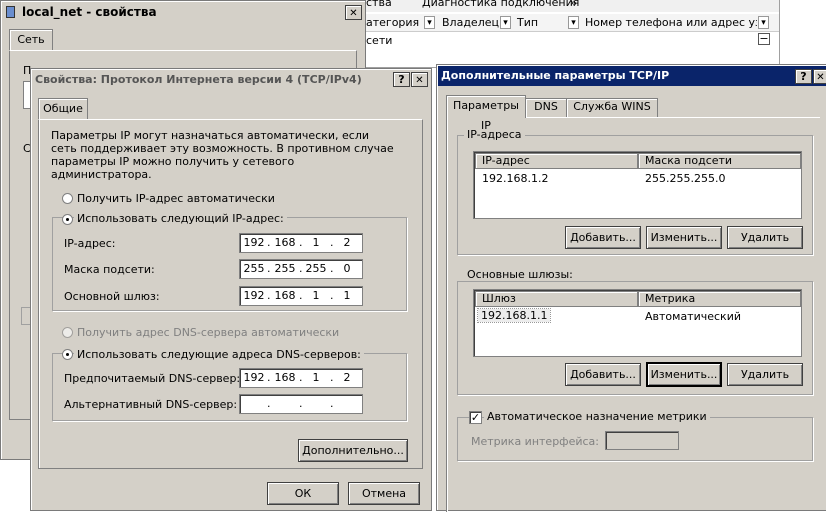 This screenshot has height=512, width=826. What do you see at coordinates (514, 315) in the screenshot?
I see `gateway-cell: 192.168.1.1` at bounding box center [514, 315].